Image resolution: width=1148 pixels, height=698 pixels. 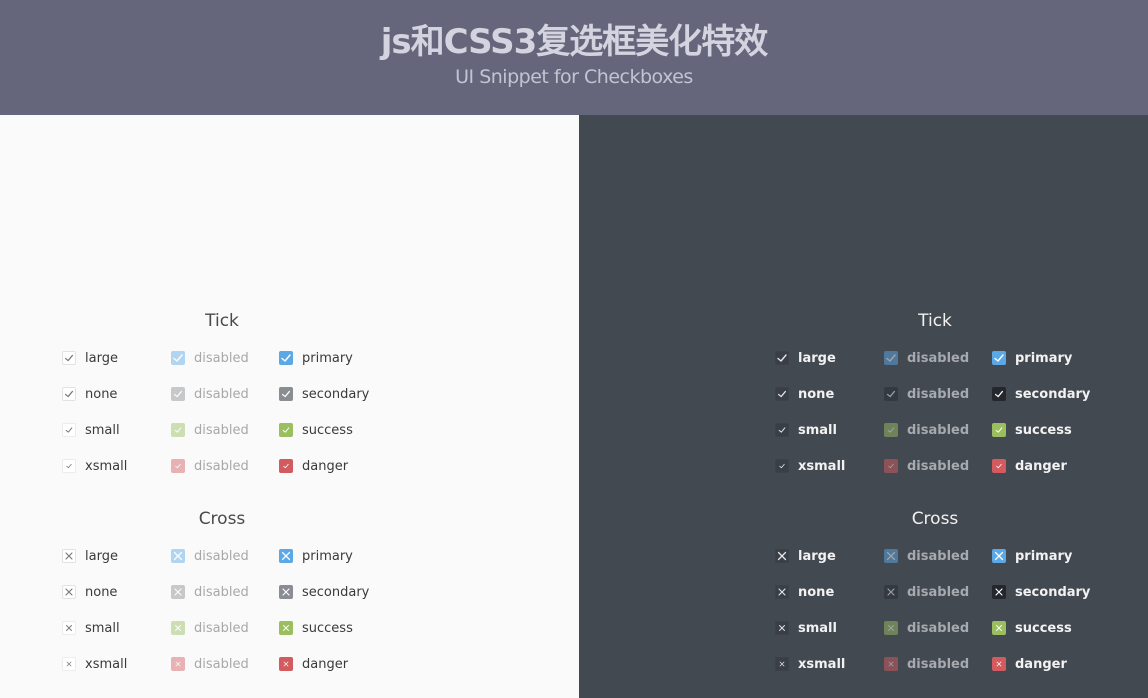 I want to click on group-title: Tick, so click(x=222, y=321).